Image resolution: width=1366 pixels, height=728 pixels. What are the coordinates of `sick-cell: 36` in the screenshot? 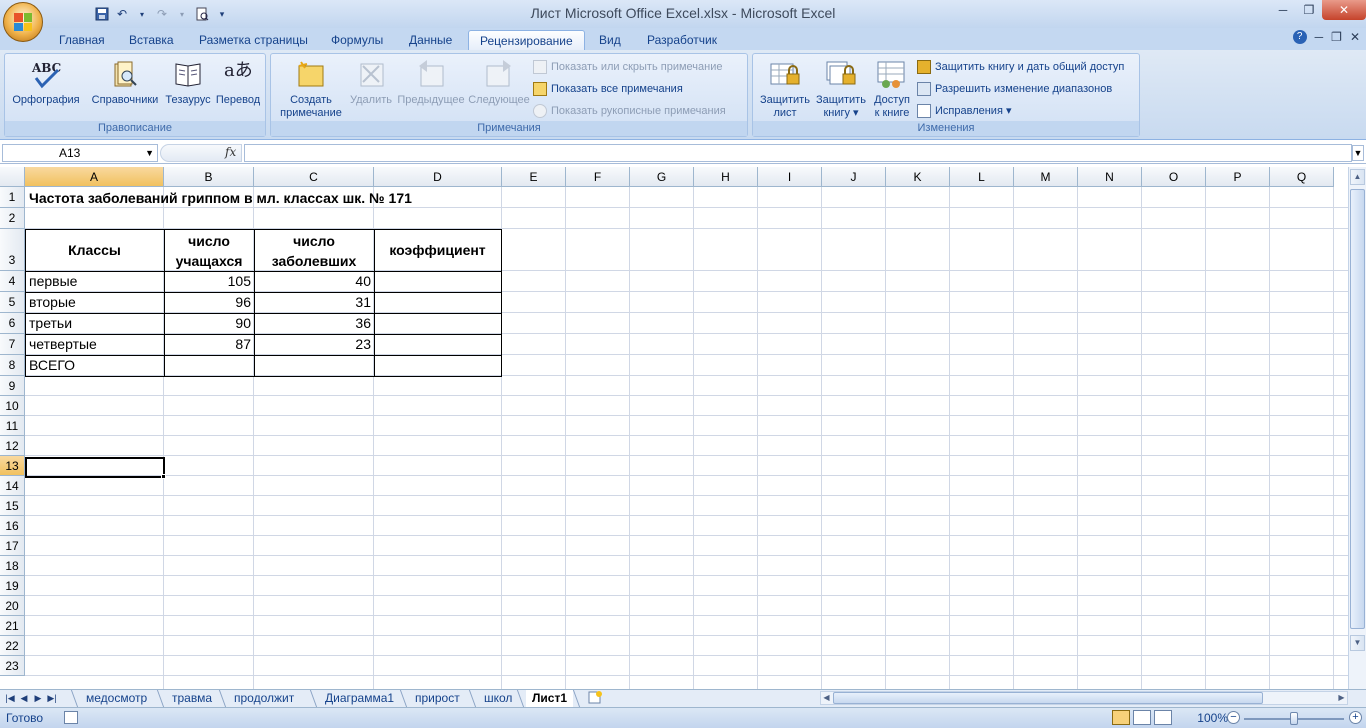 It's located at (312, 323).